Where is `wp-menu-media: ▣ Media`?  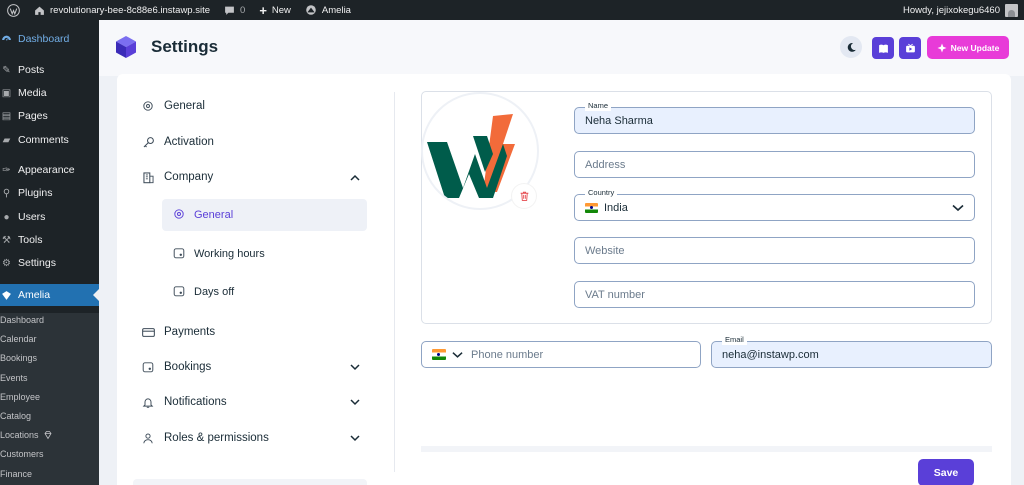 wp-menu-media: ▣ Media is located at coordinates (49, 93).